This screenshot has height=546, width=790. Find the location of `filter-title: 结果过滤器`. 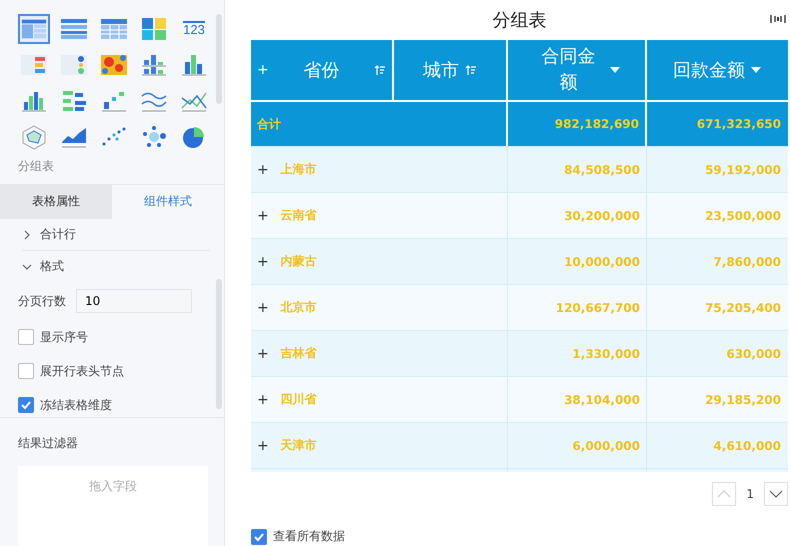

filter-title: 结果过滤器 is located at coordinates (48, 443).